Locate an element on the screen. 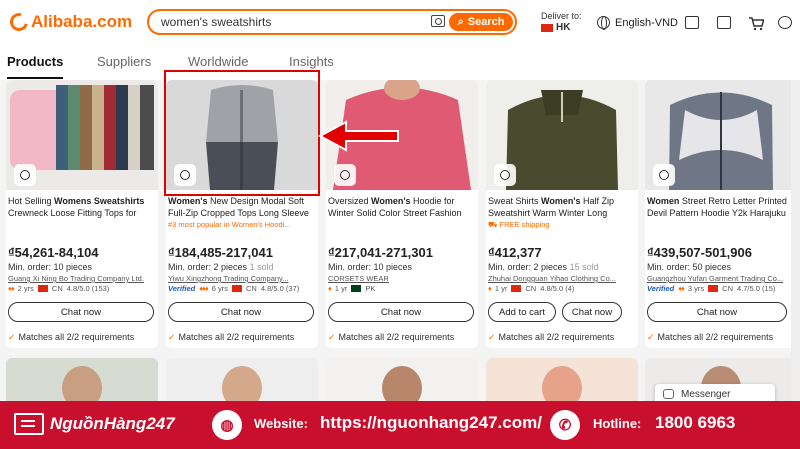  category-tabs: Products Suppliers Worldwide Insights is located at coordinates (400, 64).